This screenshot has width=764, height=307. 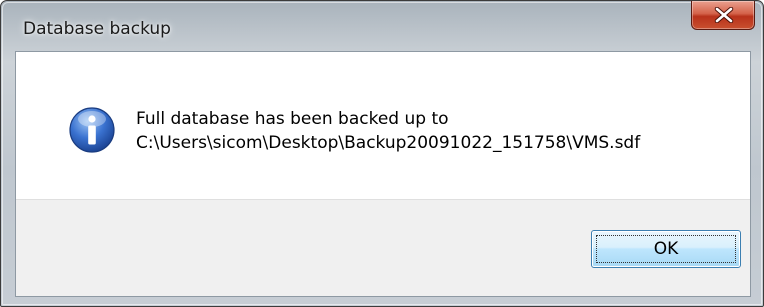 What do you see at coordinates (92, 130) in the screenshot?
I see `information-icon` at bounding box center [92, 130].